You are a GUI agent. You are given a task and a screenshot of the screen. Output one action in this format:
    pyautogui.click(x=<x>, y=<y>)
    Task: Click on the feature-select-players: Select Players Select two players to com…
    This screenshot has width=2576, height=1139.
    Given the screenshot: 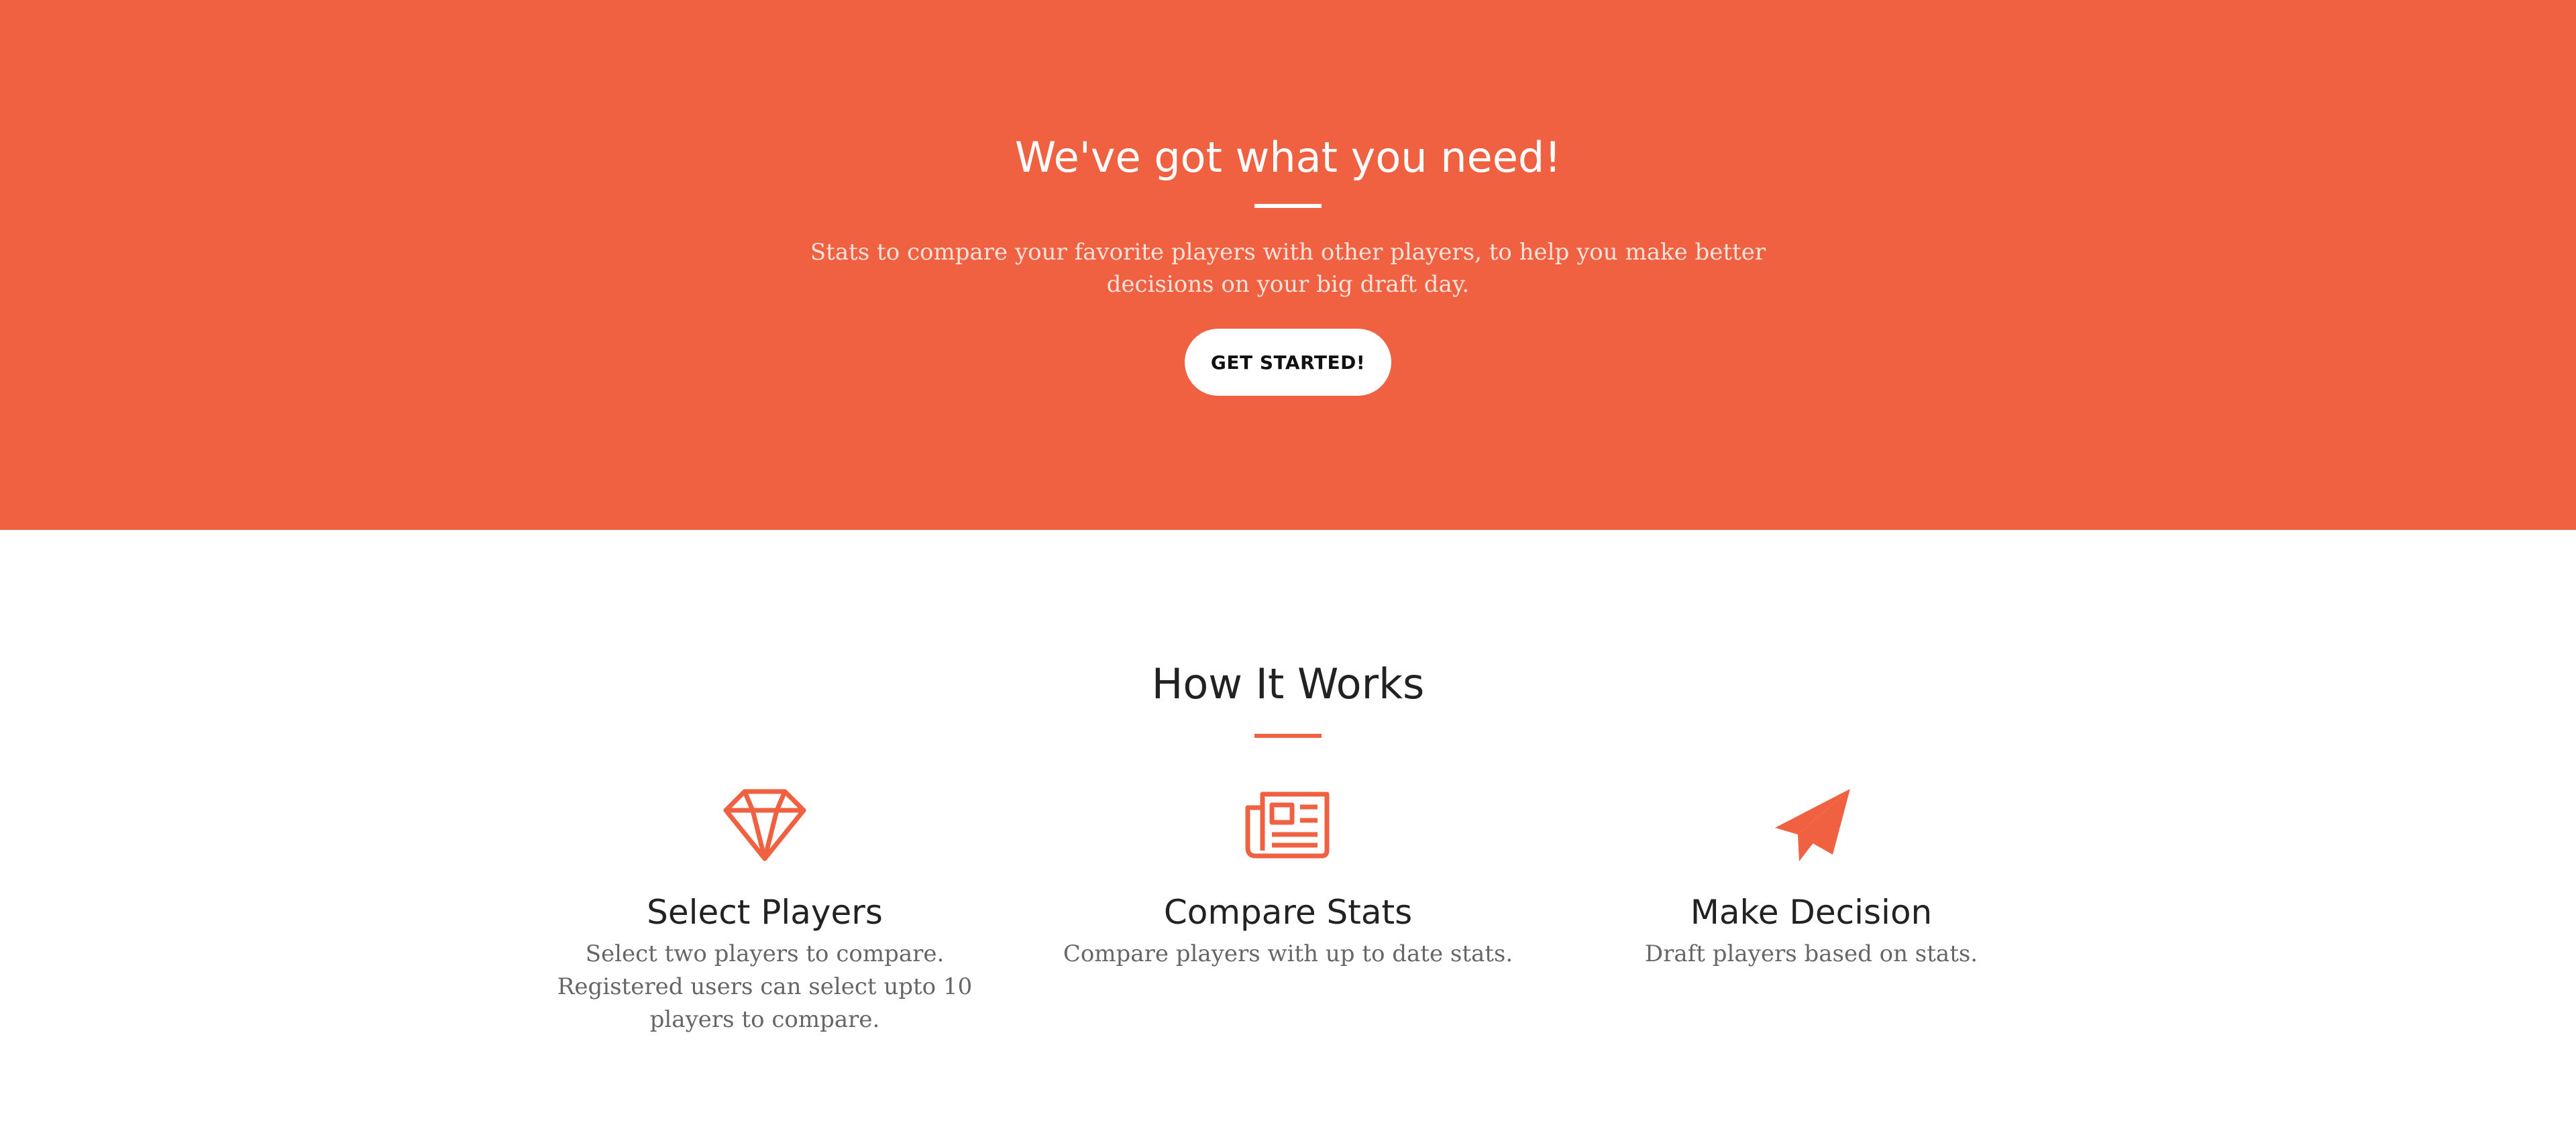 What is the action you would take?
    pyautogui.click(x=764, y=910)
    